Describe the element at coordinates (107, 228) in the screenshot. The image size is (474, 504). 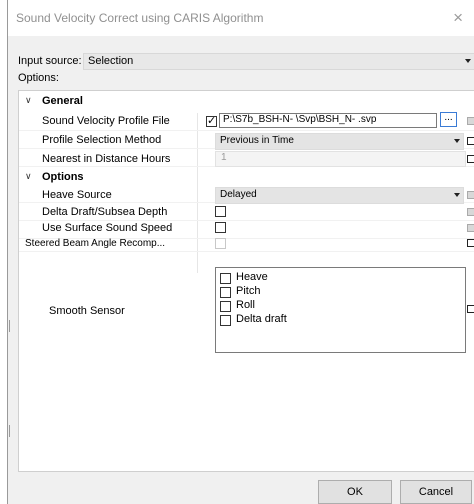
I see `surface-sound-speed-label: Use Surface Sound Speed` at that location.